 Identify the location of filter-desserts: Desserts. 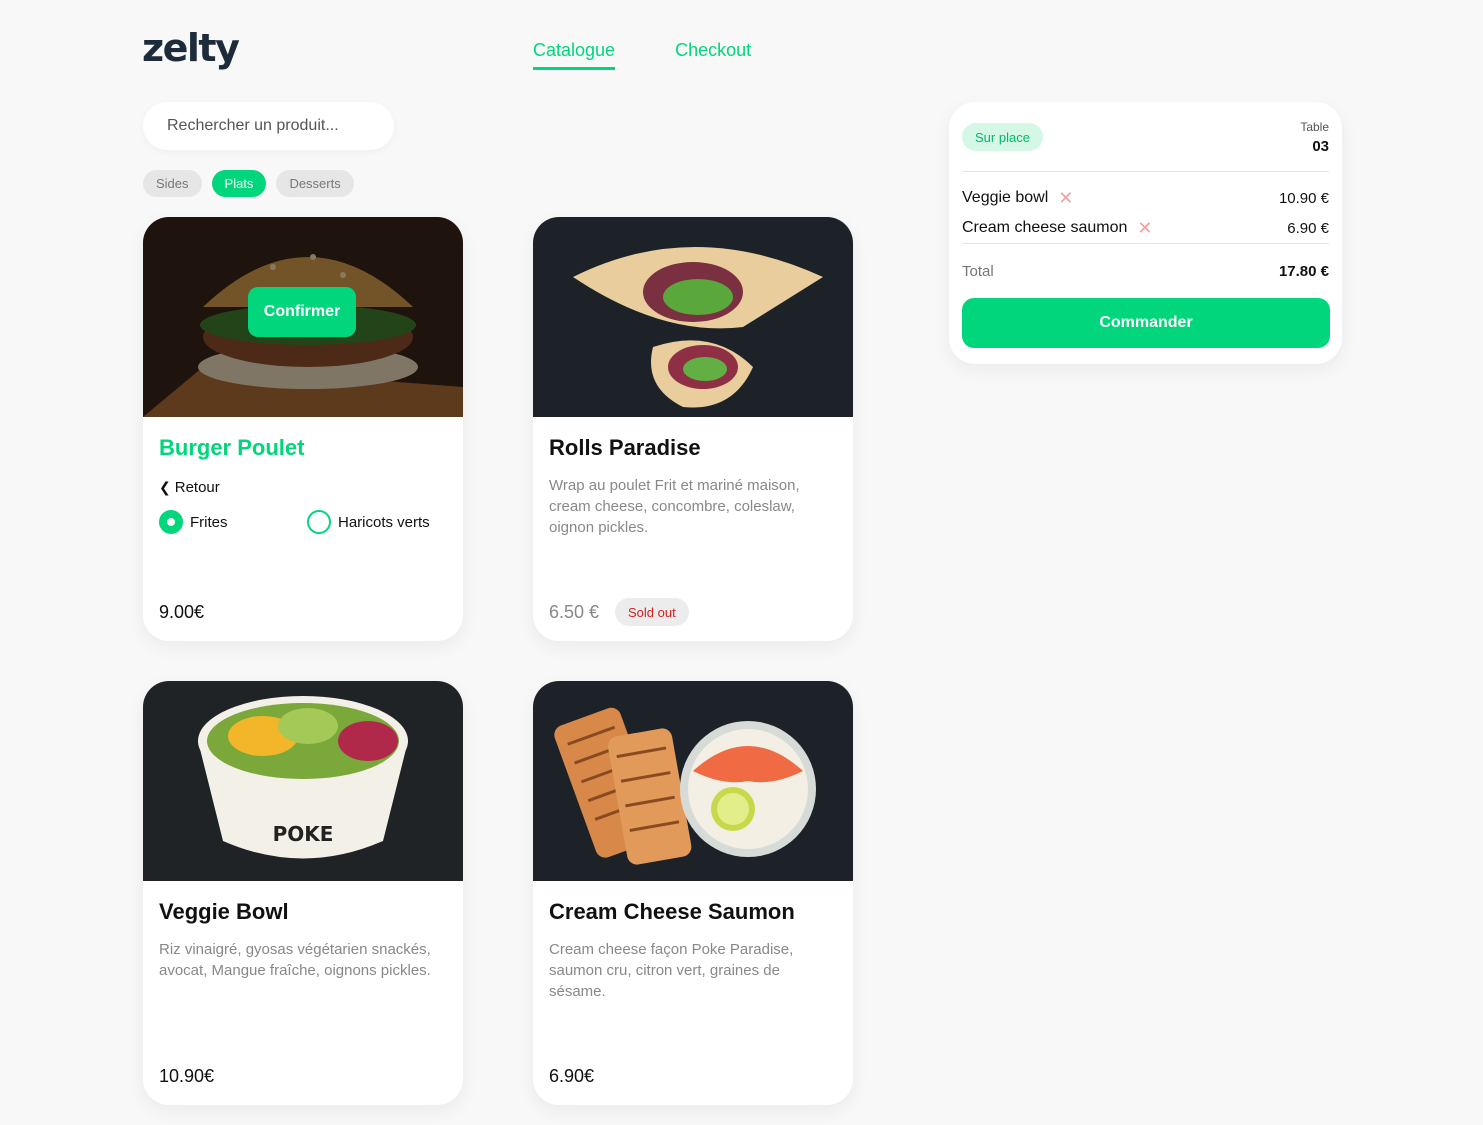
(315, 183).